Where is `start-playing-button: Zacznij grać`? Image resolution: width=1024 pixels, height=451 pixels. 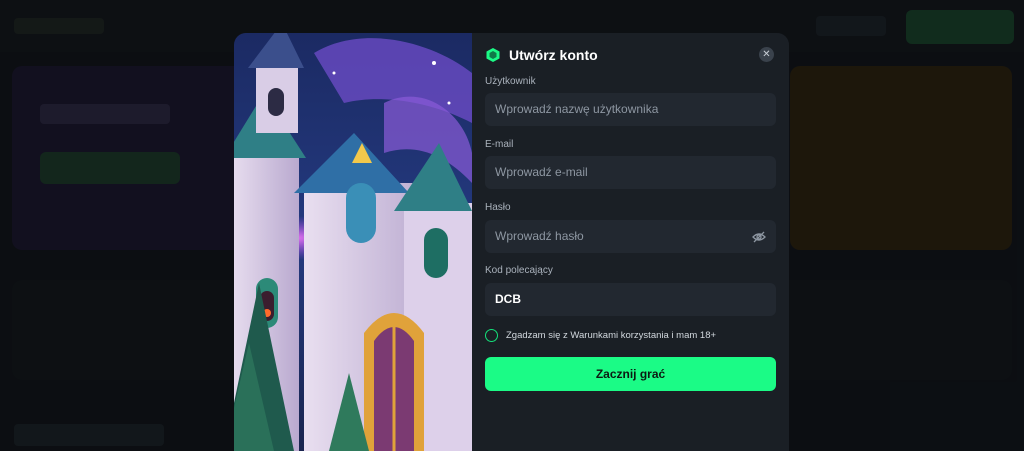 start-playing-button: Zacznij grać is located at coordinates (630, 374).